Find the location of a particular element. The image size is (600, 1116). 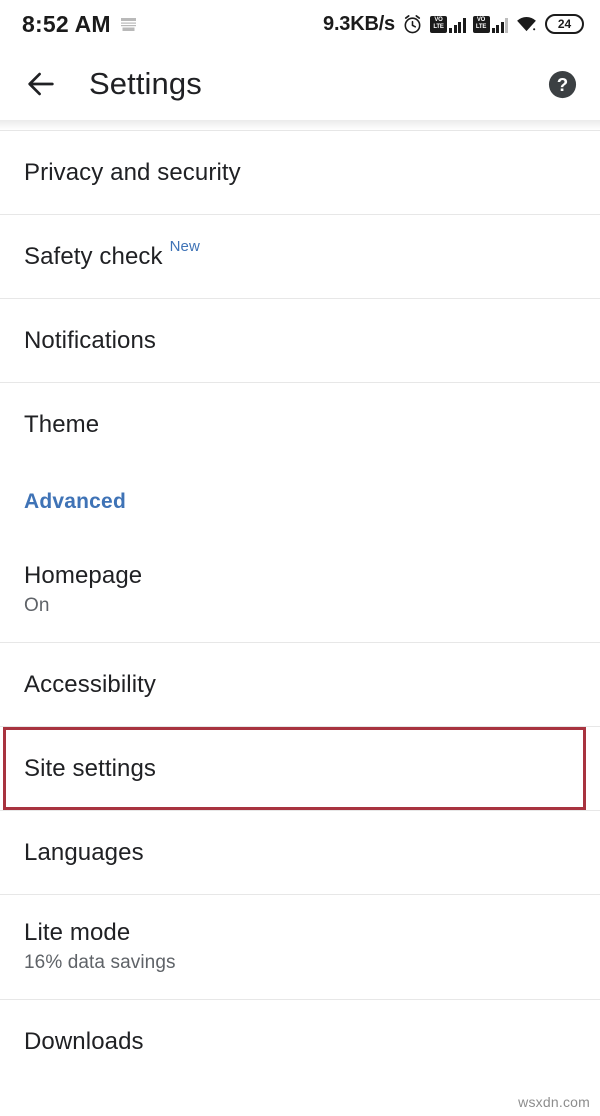

section-header-advanced: Advanced is located at coordinates (300, 502).